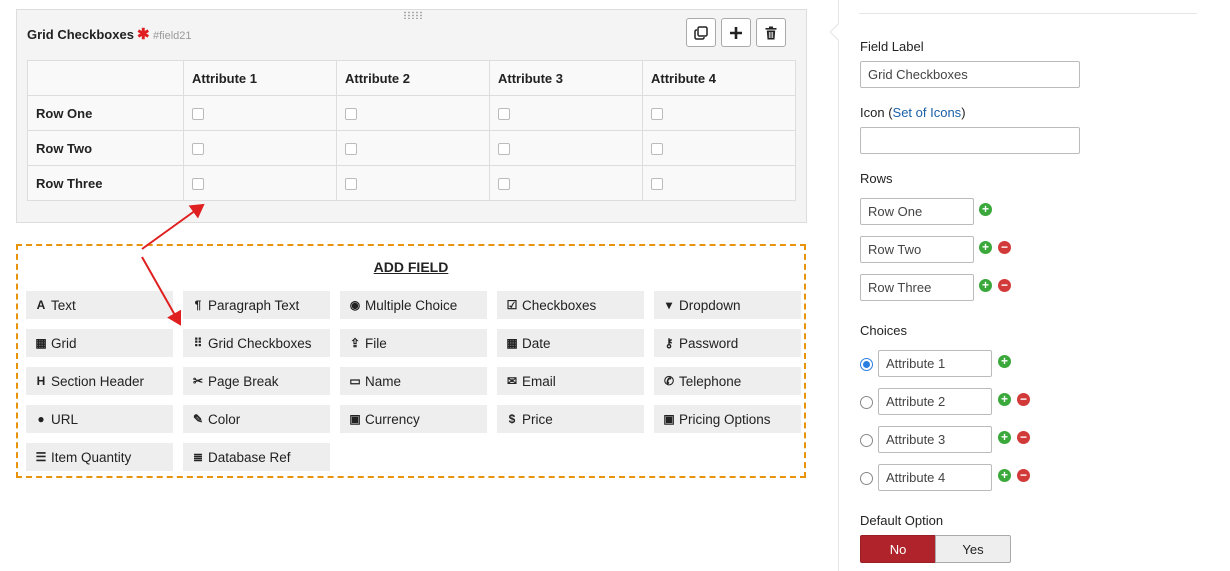 The height and width of the screenshot is (571, 1230). What do you see at coordinates (1028, 13) in the screenshot?
I see `sidebar-divider` at bounding box center [1028, 13].